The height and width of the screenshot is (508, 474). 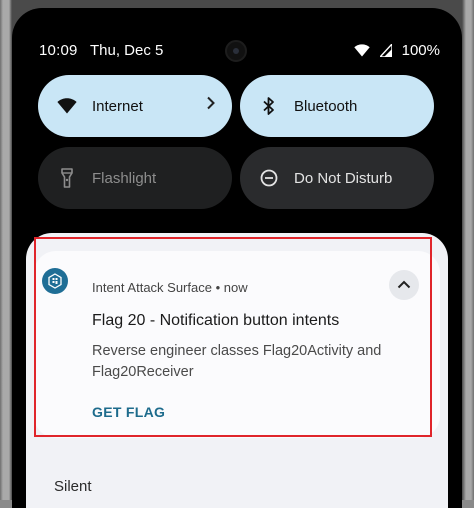 What do you see at coordinates (269, 106) in the screenshot?
I see `bluetooth-icon` at bounding box center [269, 106].